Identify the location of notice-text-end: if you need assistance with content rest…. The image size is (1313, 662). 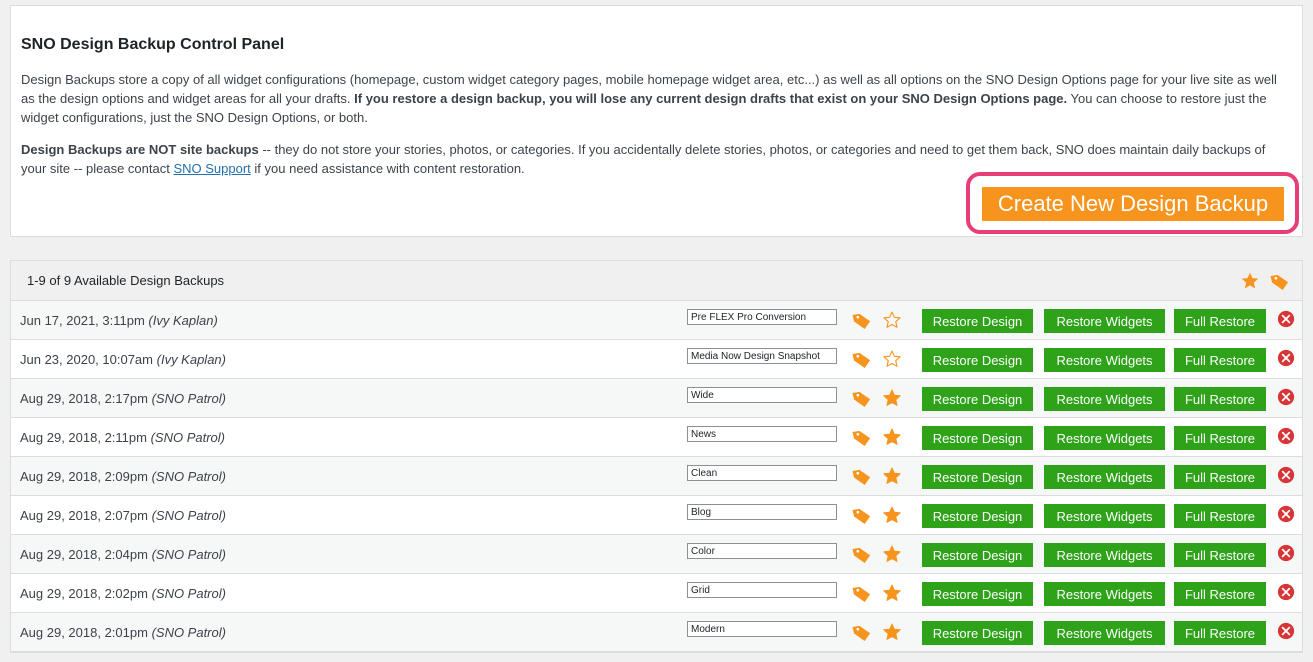
(387, 168).